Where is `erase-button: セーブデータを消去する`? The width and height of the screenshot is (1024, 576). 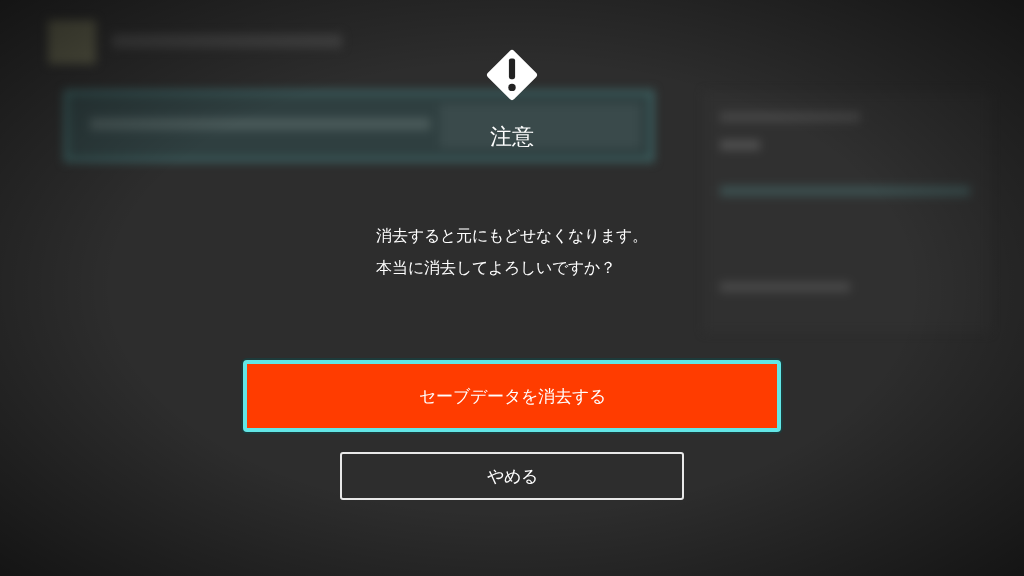
erase-button: セーブデータを消去する is located at coordinates (512, 396).